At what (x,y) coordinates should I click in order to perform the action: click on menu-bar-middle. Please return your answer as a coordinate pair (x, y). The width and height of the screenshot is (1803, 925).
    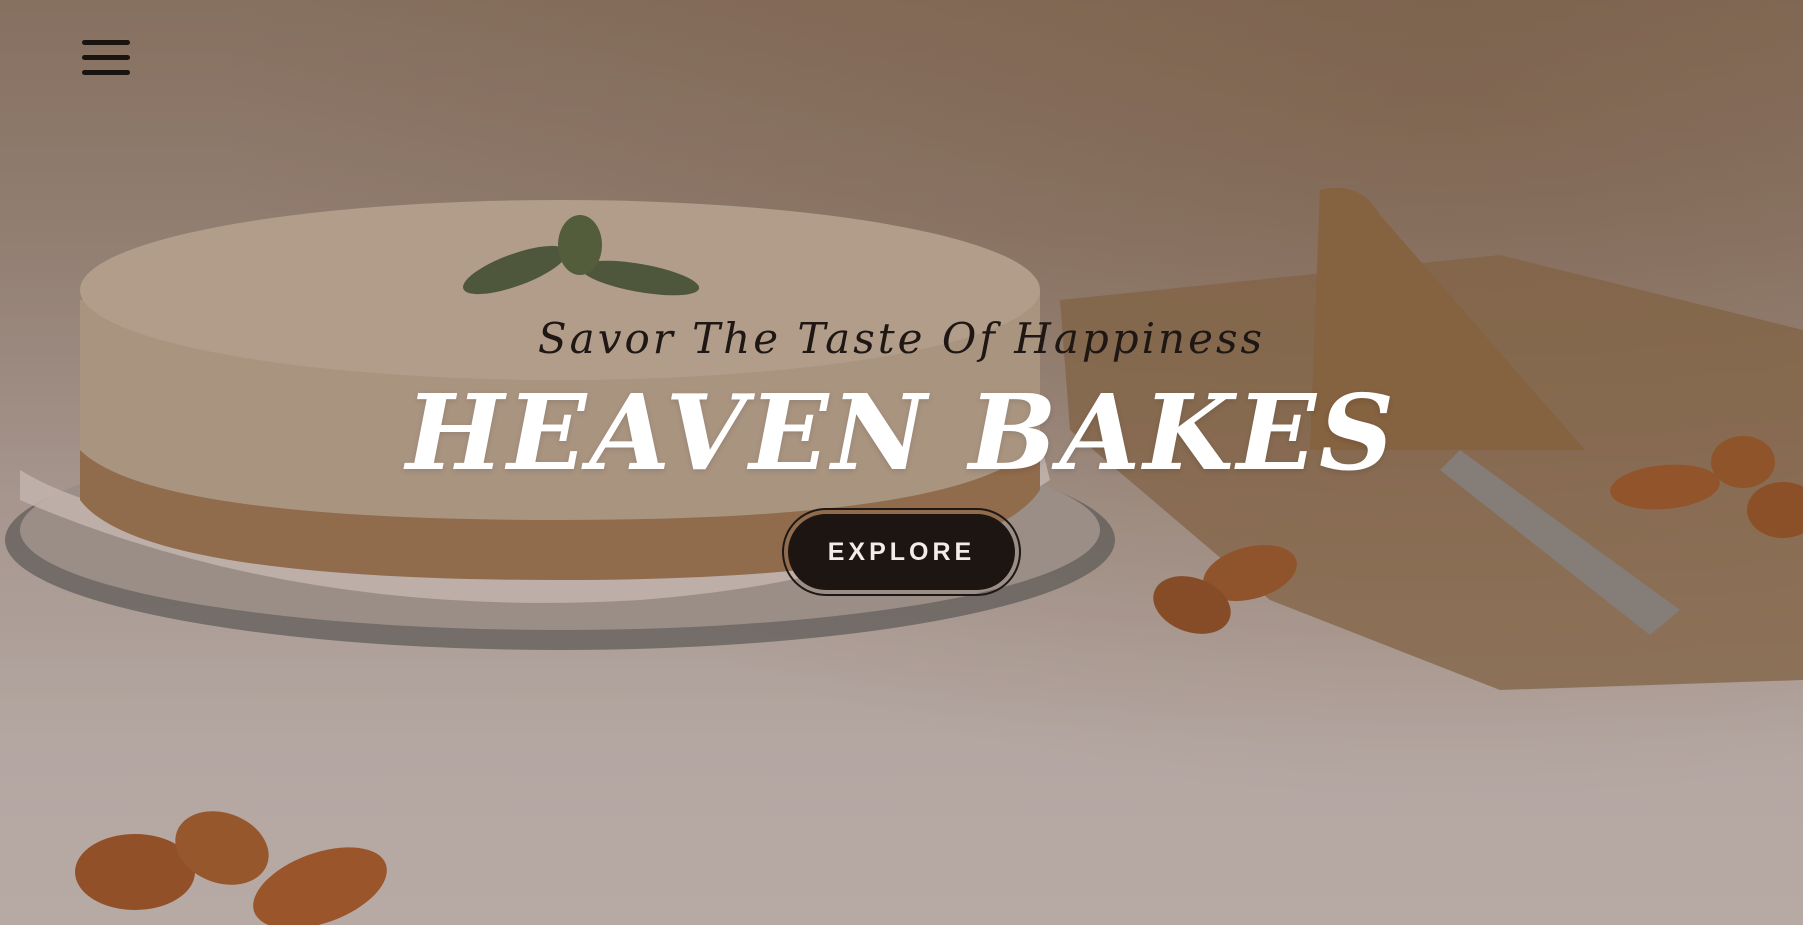
    Looking at the image, I should click on (106, 57).